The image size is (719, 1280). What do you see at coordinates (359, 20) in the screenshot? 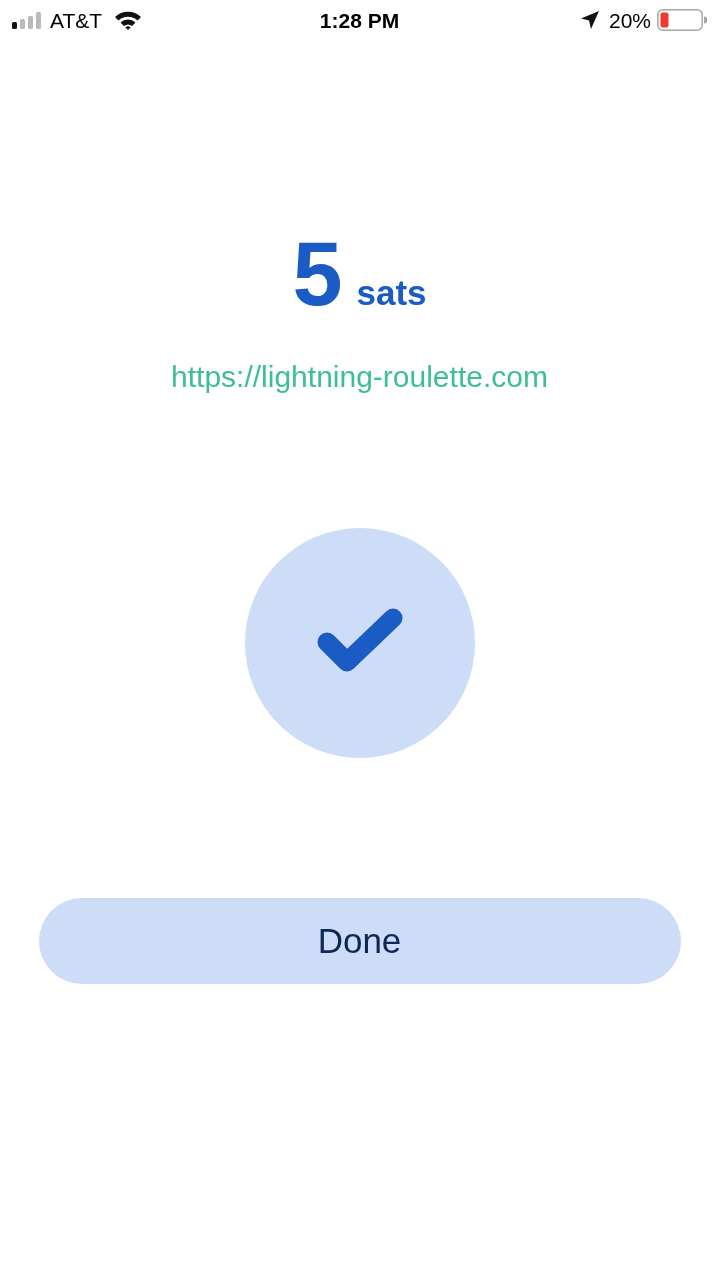
I see `clock-time: 1:28 PM` at bounding box center [359, 20].